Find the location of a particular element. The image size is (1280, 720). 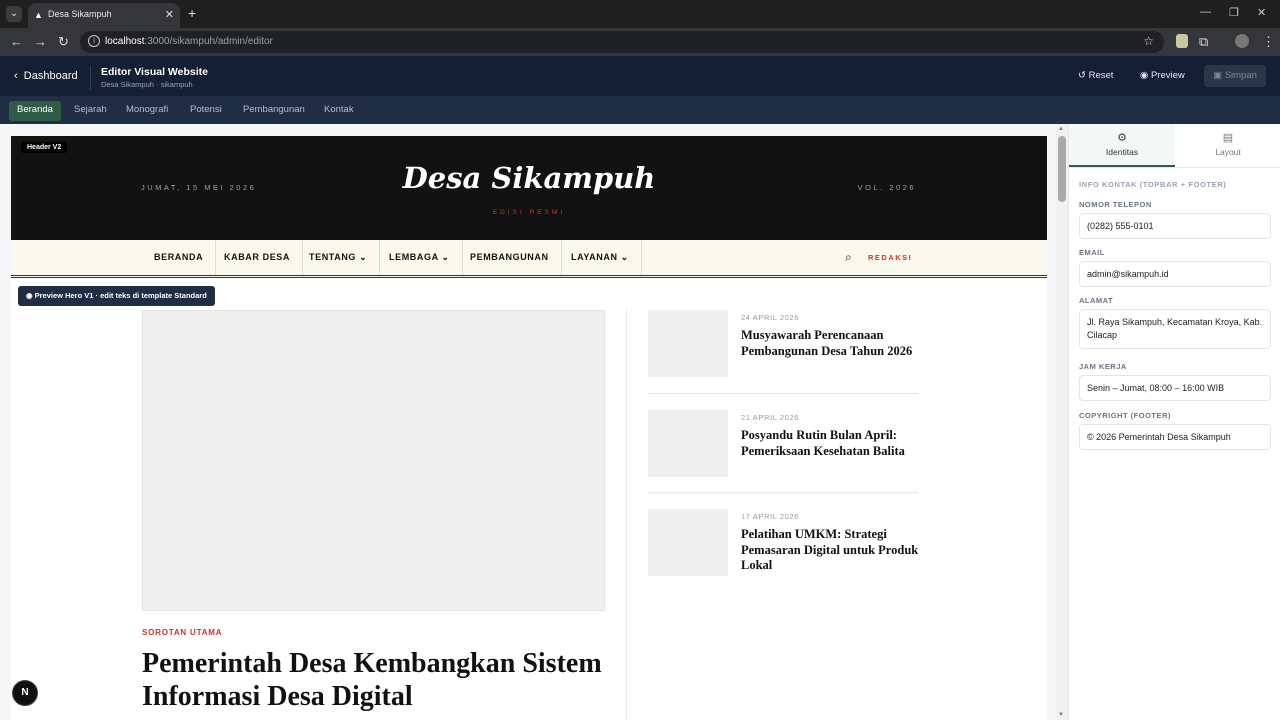

scrollbar-thumb is located at coordinates (1062, 169).